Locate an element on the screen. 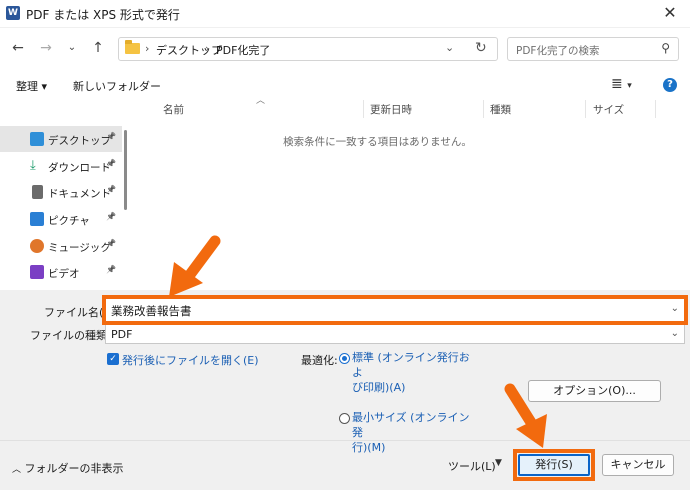 This screenshot has height=490, width=690. new-folder-button: 新しいフォルダー is located at coordinates (117, 86).